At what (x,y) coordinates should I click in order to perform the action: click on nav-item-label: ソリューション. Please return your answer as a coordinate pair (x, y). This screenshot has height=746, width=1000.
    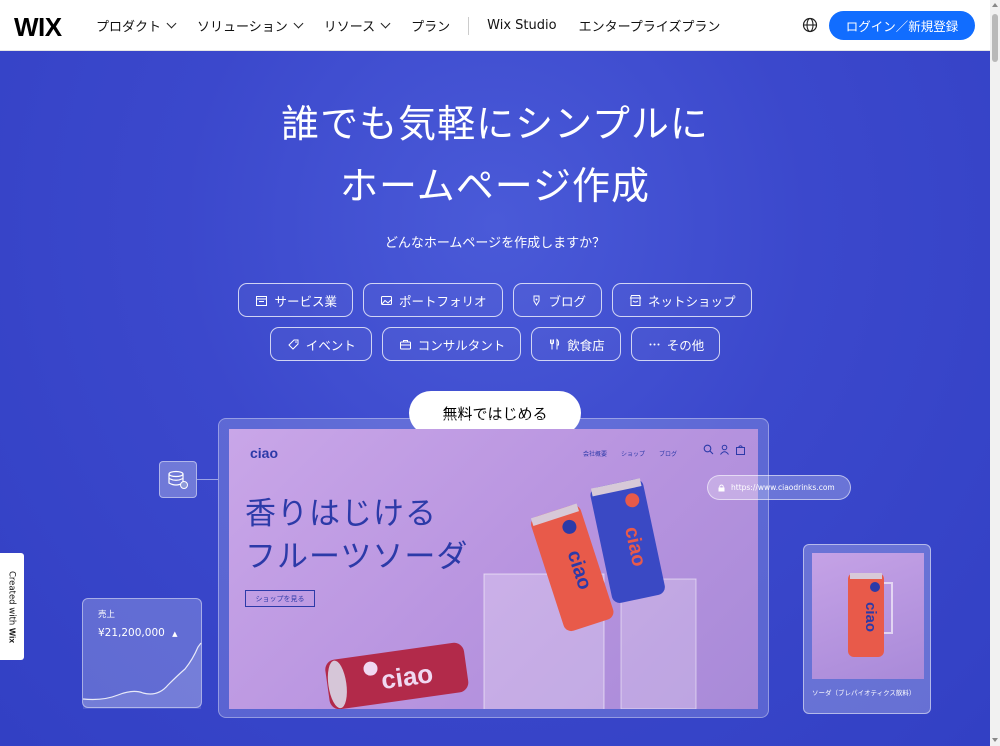
    Looking at the image, I should click on (242, 27).